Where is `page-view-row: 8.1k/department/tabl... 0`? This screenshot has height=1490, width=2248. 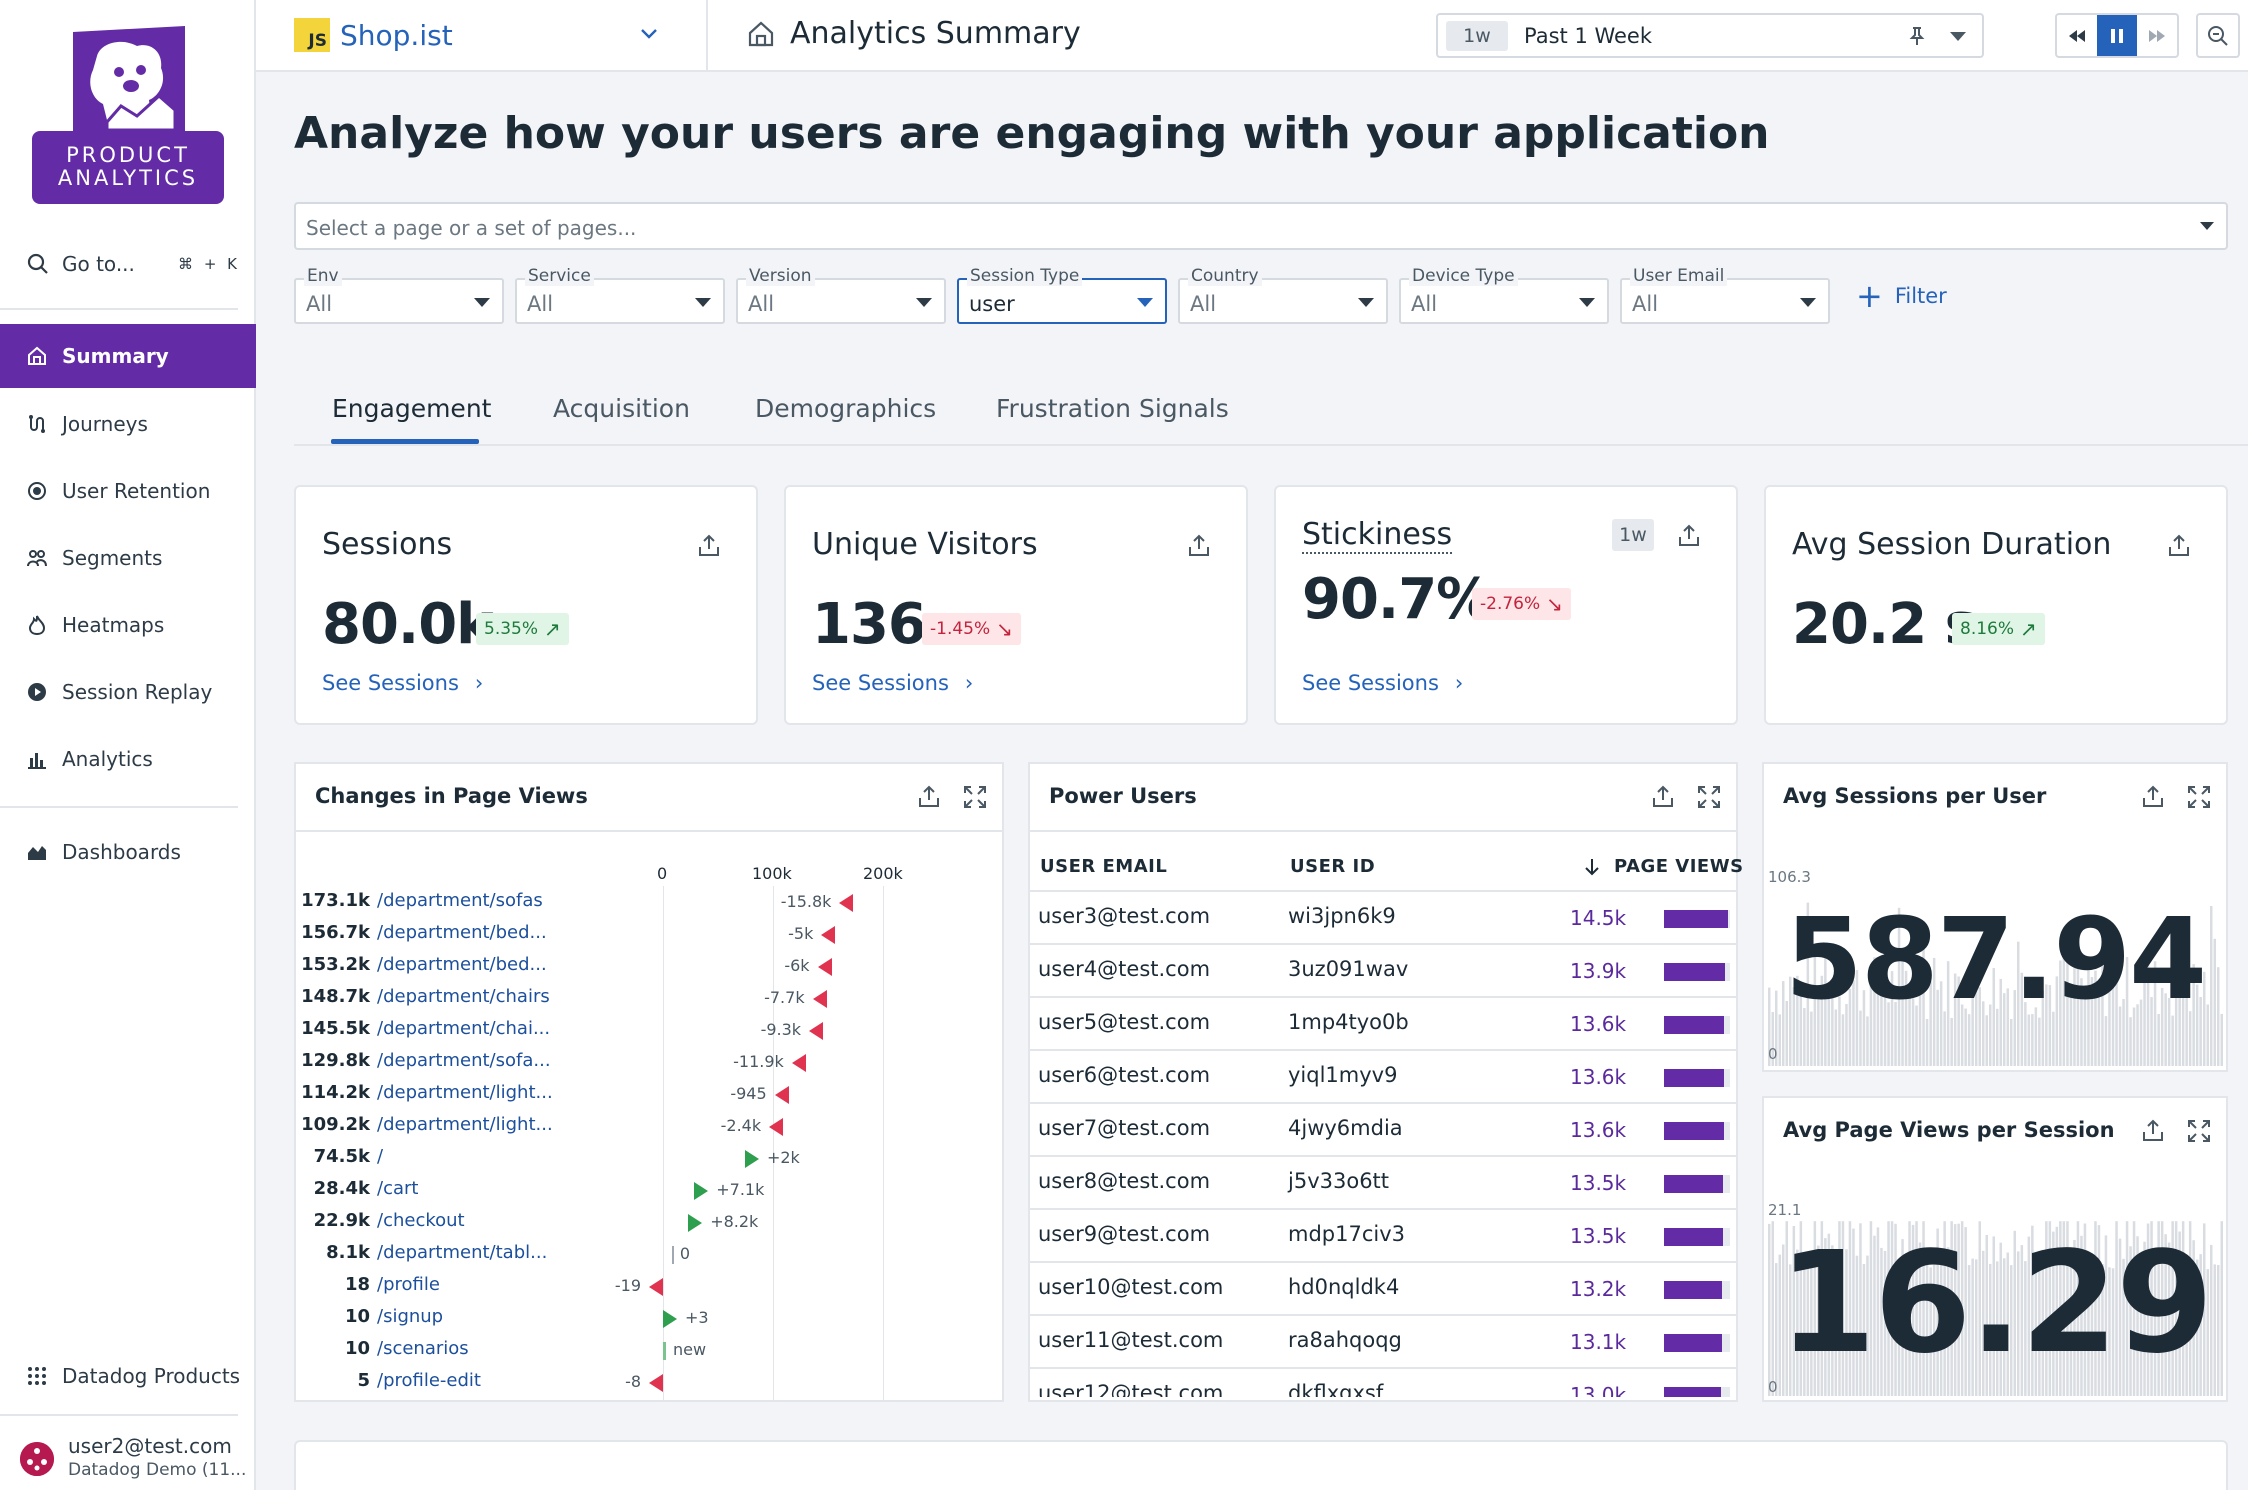 page-view-row: 8.1k/department/tabl... 0 is located at coordinates (644, 1258).